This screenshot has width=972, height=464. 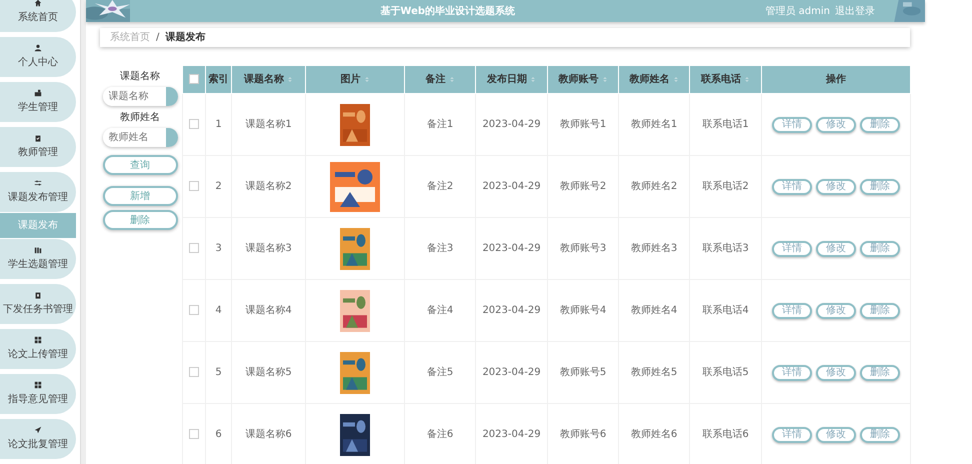 What do you see at coordinates (38, 399) in the screenshot?
I see `sidebar-item-label: 指导意见管理` at bounding box center [38, 399].